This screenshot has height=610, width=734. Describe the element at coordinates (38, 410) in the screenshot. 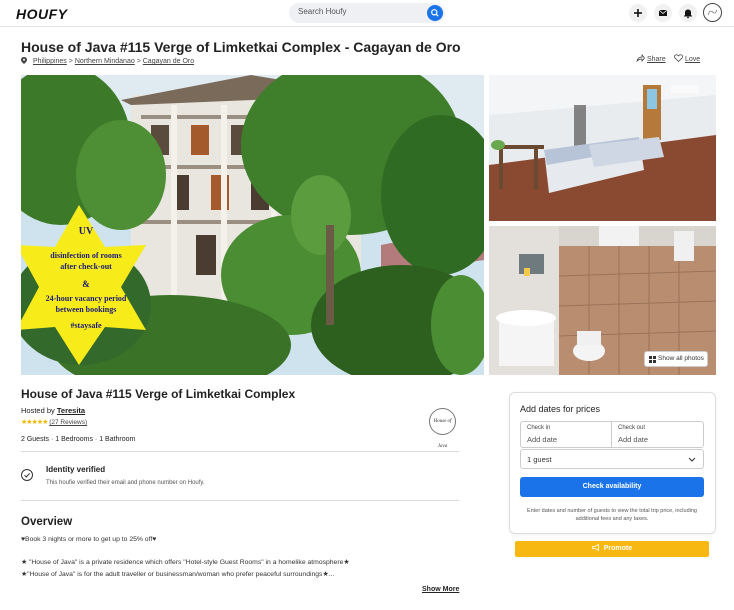

I see `hosted-by-label: Hosted by` at that location.